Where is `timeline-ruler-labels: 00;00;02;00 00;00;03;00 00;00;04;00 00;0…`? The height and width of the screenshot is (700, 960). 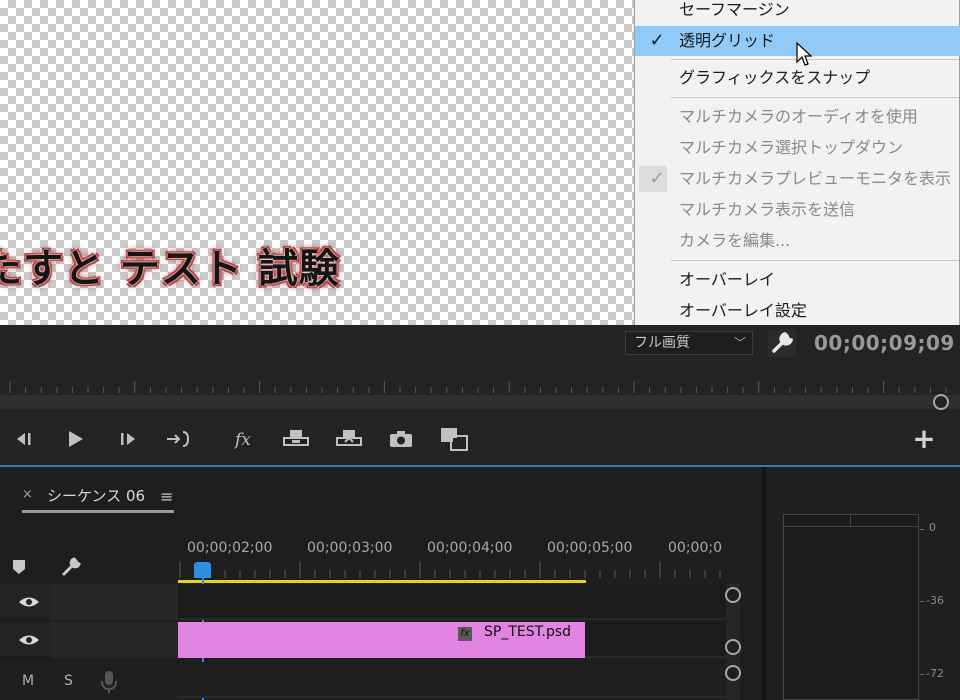 timeline-ruler-labels: 00;00;02;00 00;00;03;00 00;00;04;00 00;0… is located at coordinates (452, 550).